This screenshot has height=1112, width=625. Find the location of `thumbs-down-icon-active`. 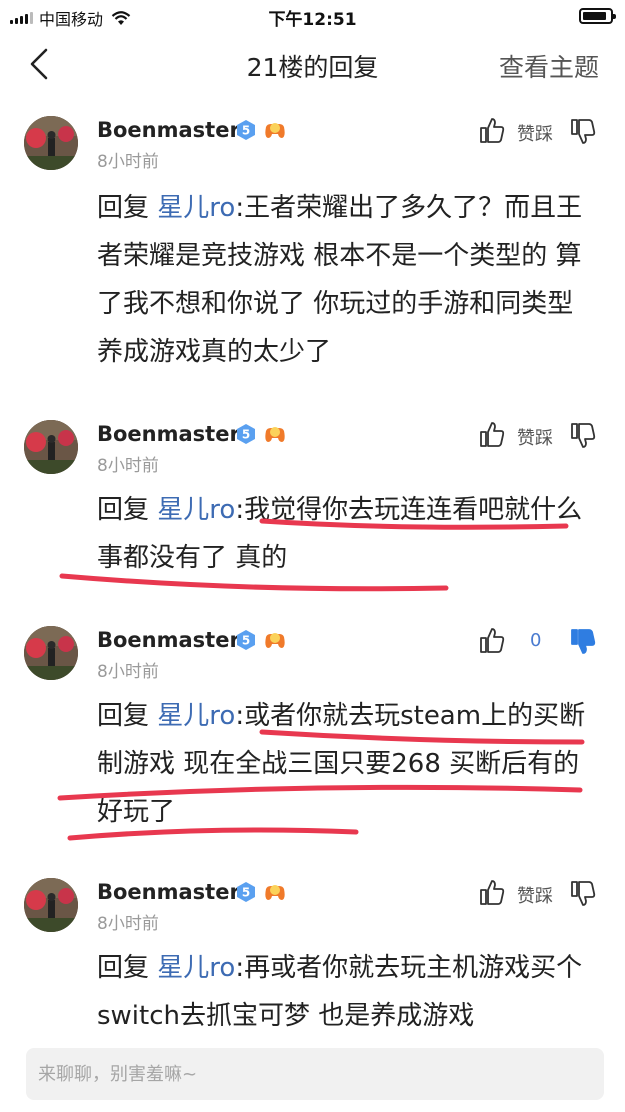

thumbs-down-icon-active is located at coordinates (583, 642).